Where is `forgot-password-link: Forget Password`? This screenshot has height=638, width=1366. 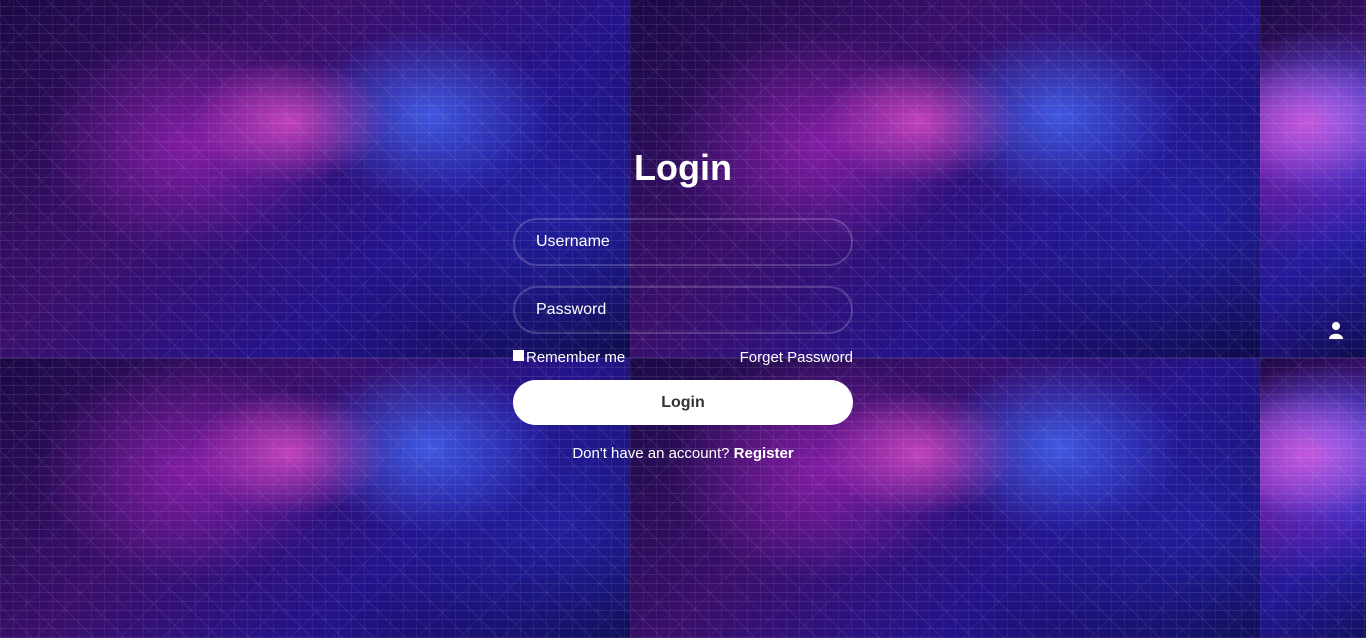
forgot-password-link: Forget Password is located at coordinates (796, 357).